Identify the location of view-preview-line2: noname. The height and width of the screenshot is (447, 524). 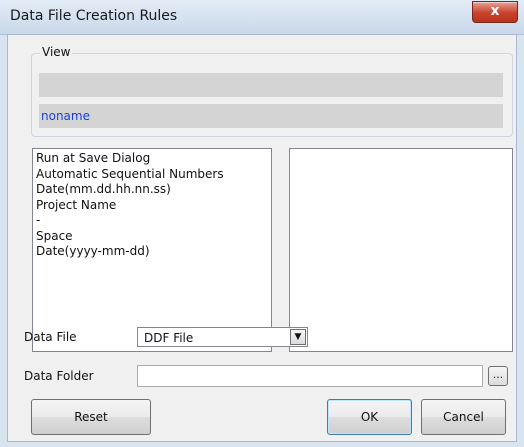
(271, 116).